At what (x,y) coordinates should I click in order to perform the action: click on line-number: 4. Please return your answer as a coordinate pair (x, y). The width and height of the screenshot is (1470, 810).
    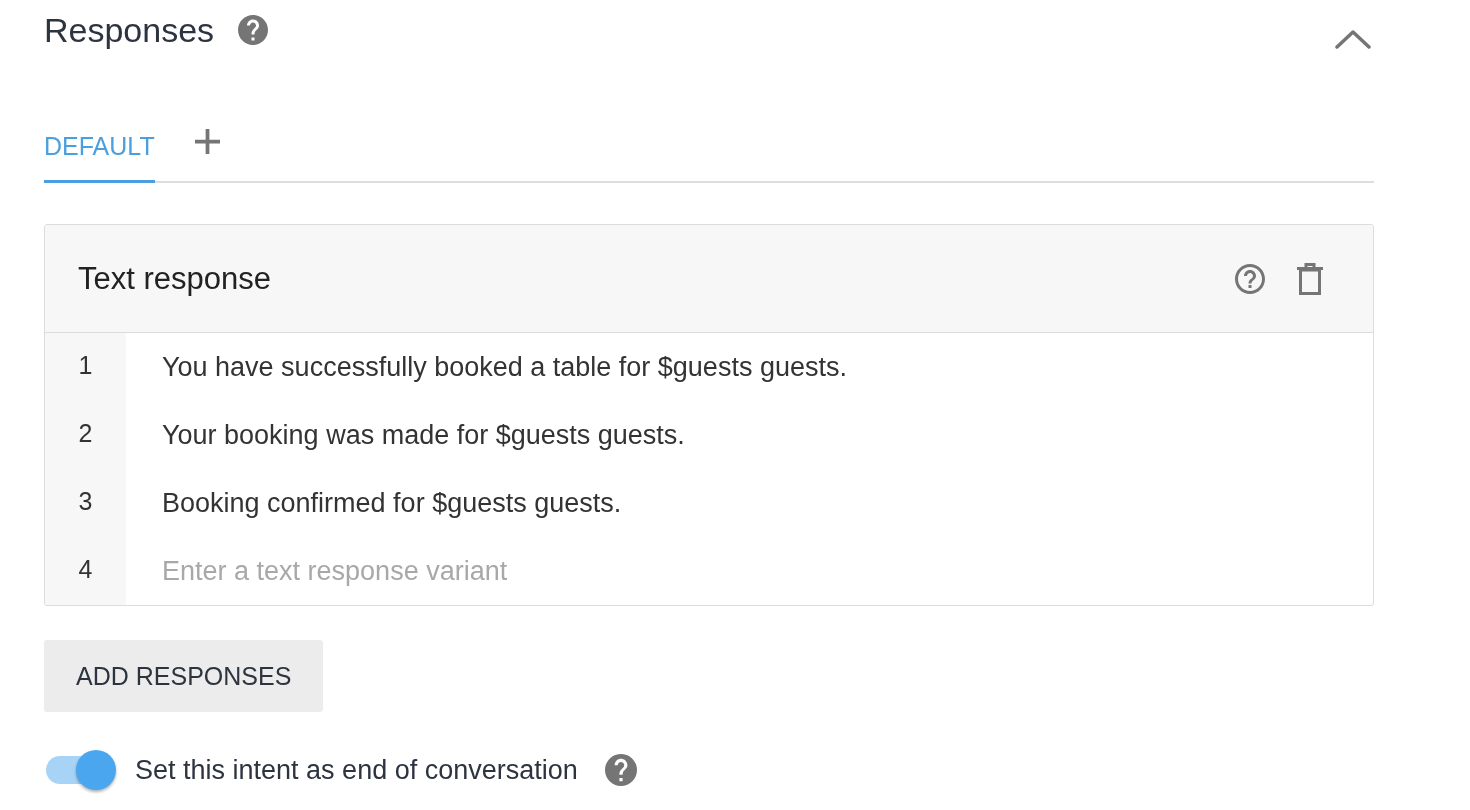
    Looking at the image, I should click on (85, 571).